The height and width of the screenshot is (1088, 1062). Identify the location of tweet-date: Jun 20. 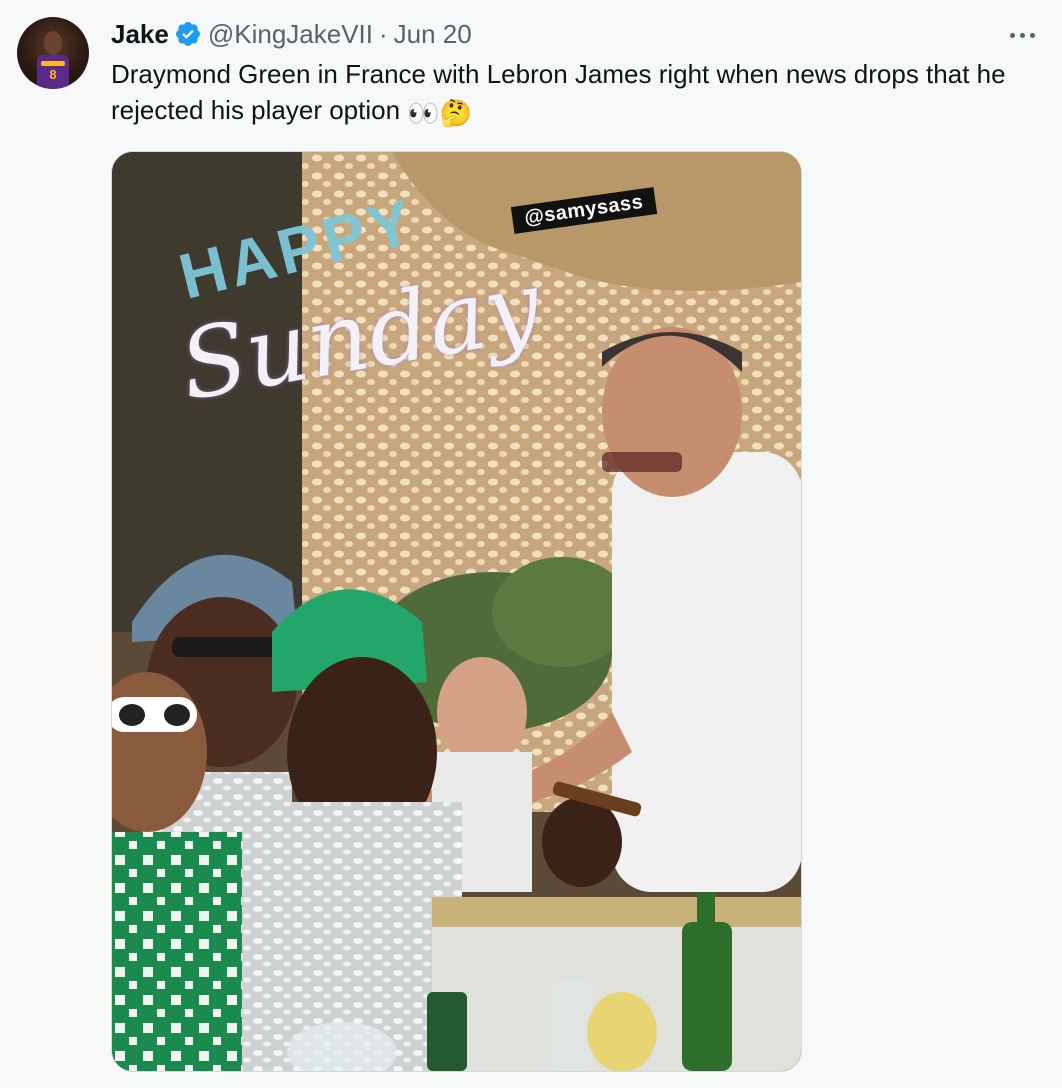
(433, 34).